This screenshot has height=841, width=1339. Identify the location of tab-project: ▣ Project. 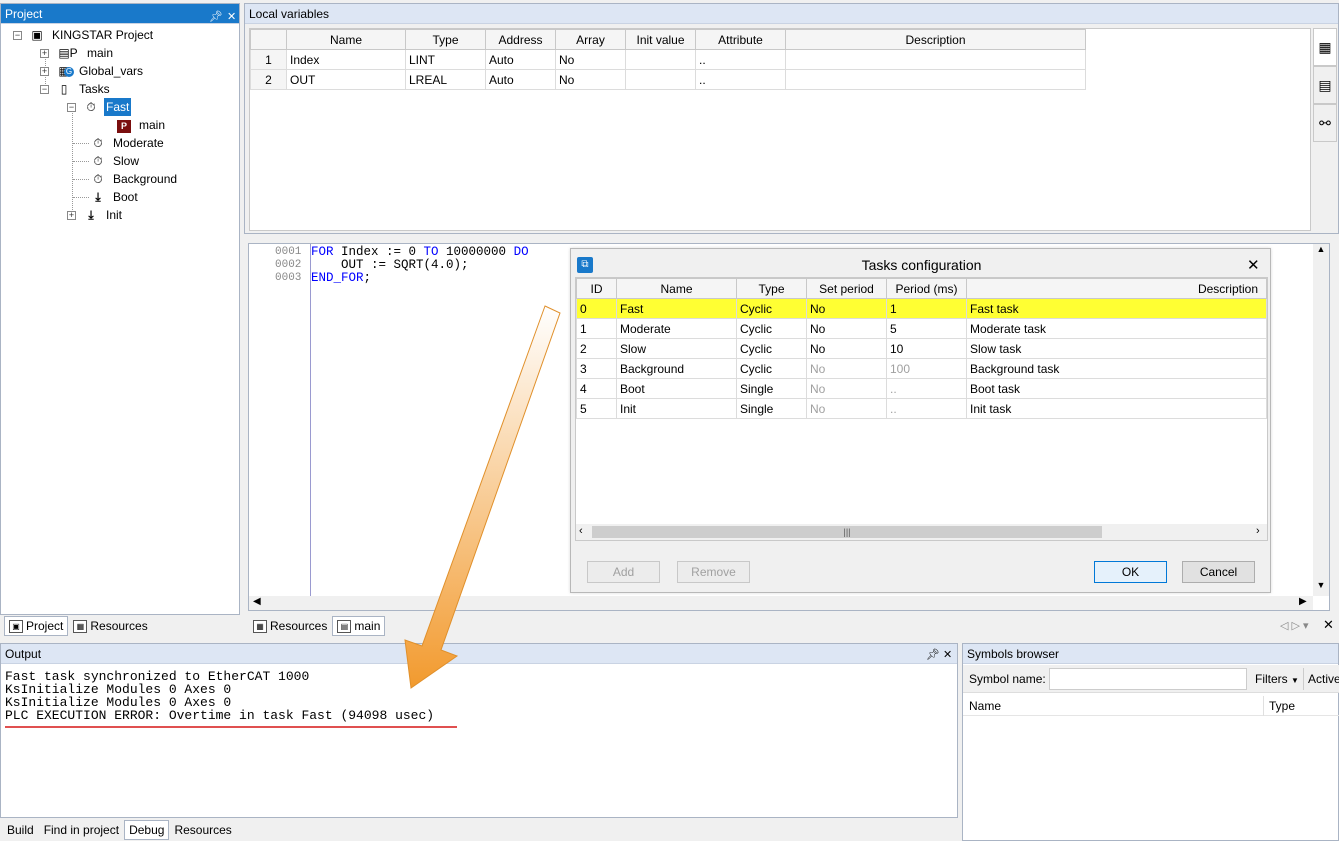
(36, 626).